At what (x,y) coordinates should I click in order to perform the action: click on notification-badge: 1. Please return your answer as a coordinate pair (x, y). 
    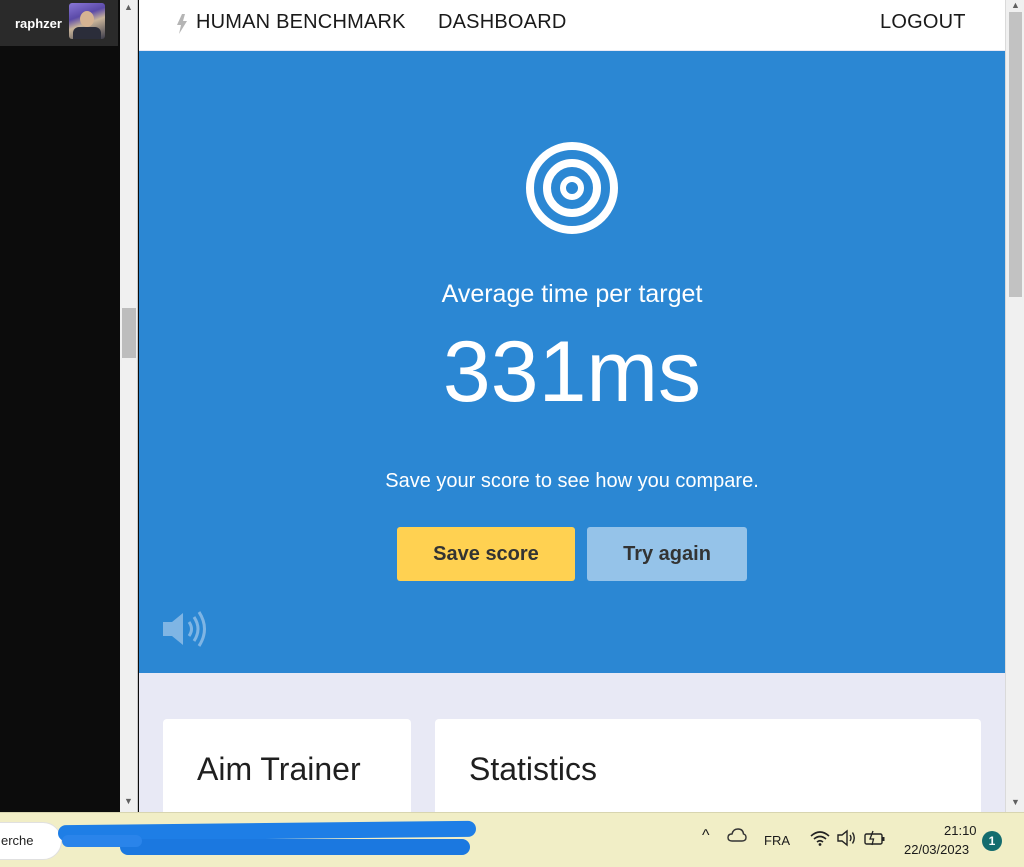
    Looking at the image, I should click on (992, 841).